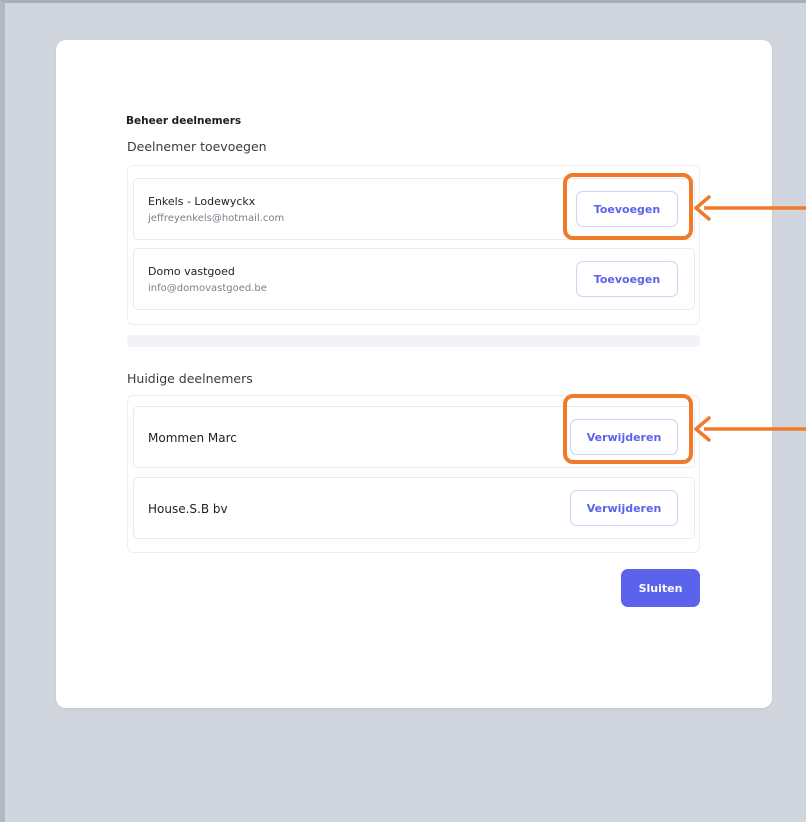 The width and height of the screenshot is (806, 822). I want to click on close-button: Sluiten, so click(660, 588).